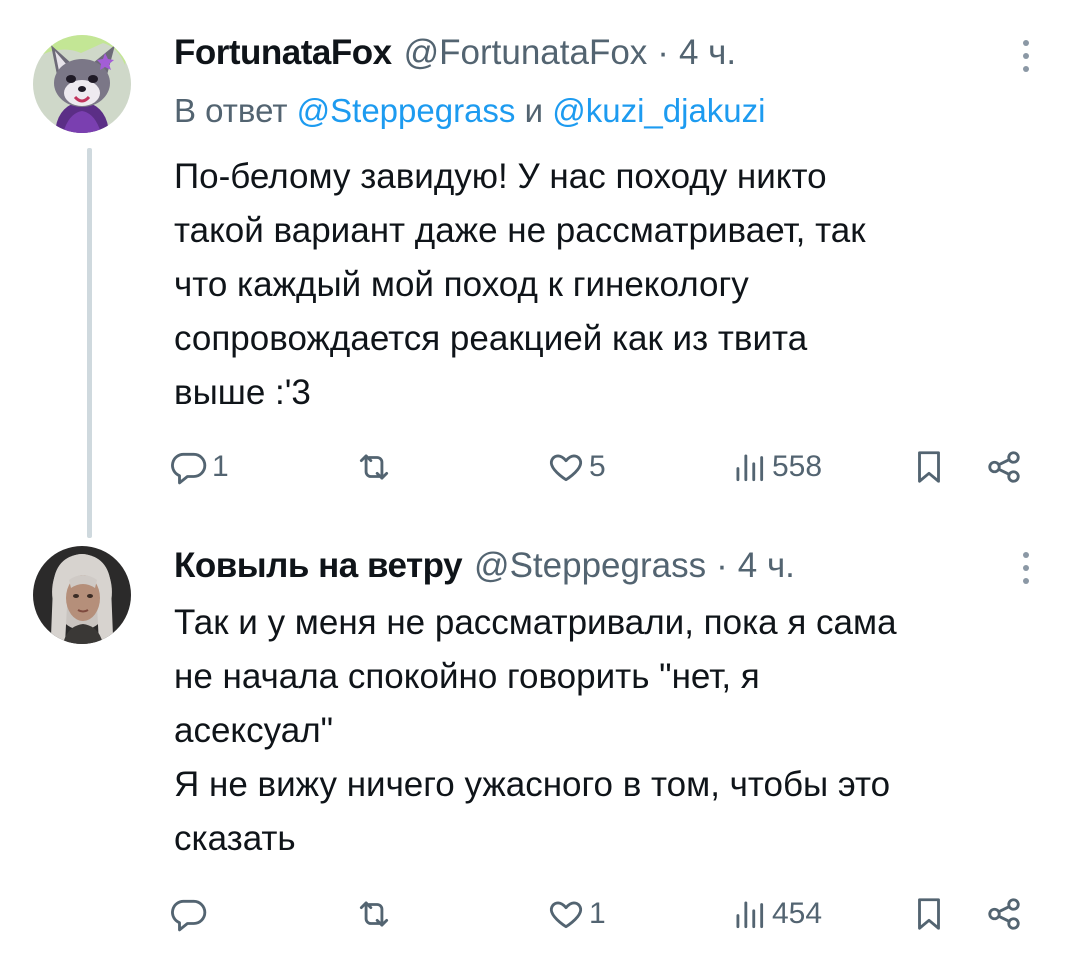 Image resolution: width=1080 pixels, height=964 pixels. Describe the element at coordinates (526, 53) in the screenshot. I see `handle: @FortunataFox` at that location.